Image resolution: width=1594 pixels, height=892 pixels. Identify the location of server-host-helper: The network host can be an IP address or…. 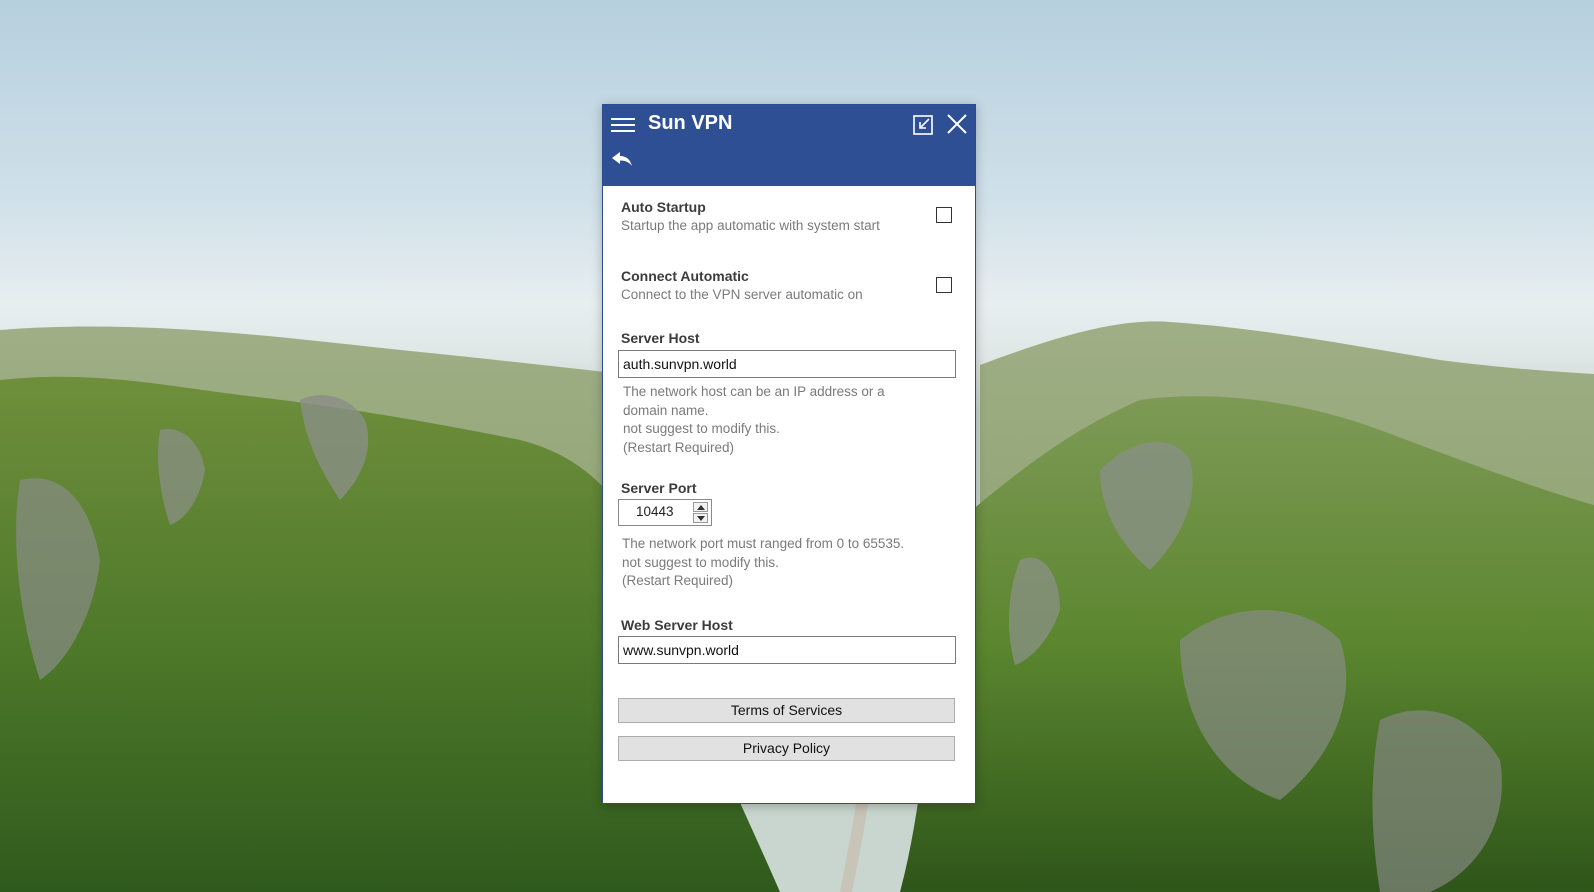
(773, 420).